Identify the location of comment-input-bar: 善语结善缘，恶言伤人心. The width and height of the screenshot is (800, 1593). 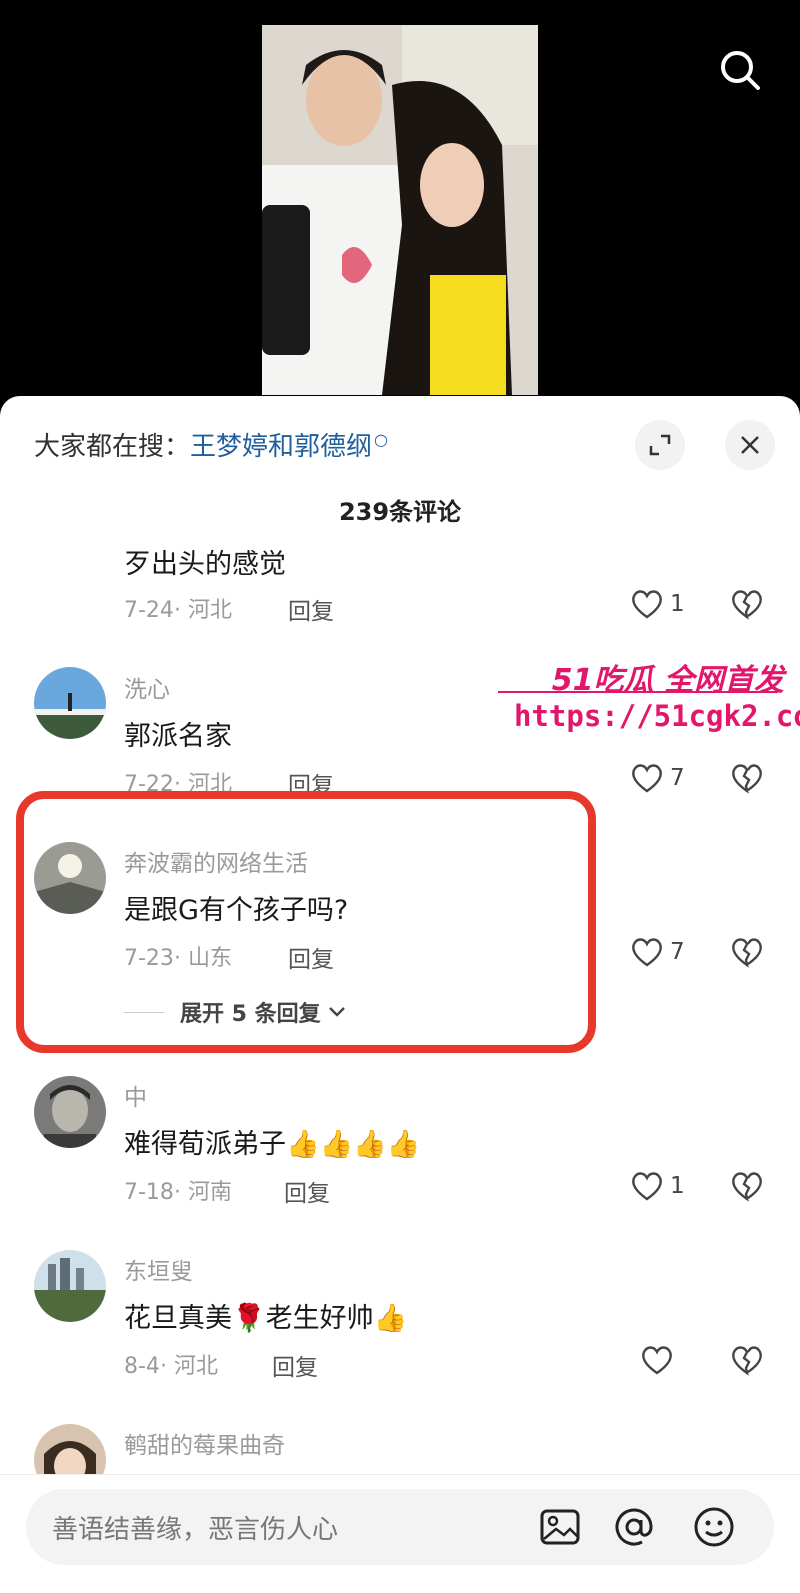
(400, 1533).